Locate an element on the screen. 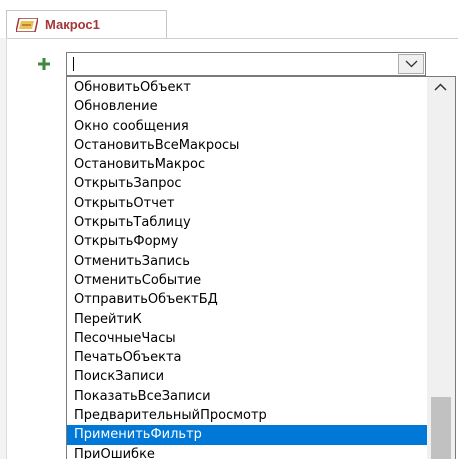  tab-title: Макрос1 is located at coordinates (72, 24).